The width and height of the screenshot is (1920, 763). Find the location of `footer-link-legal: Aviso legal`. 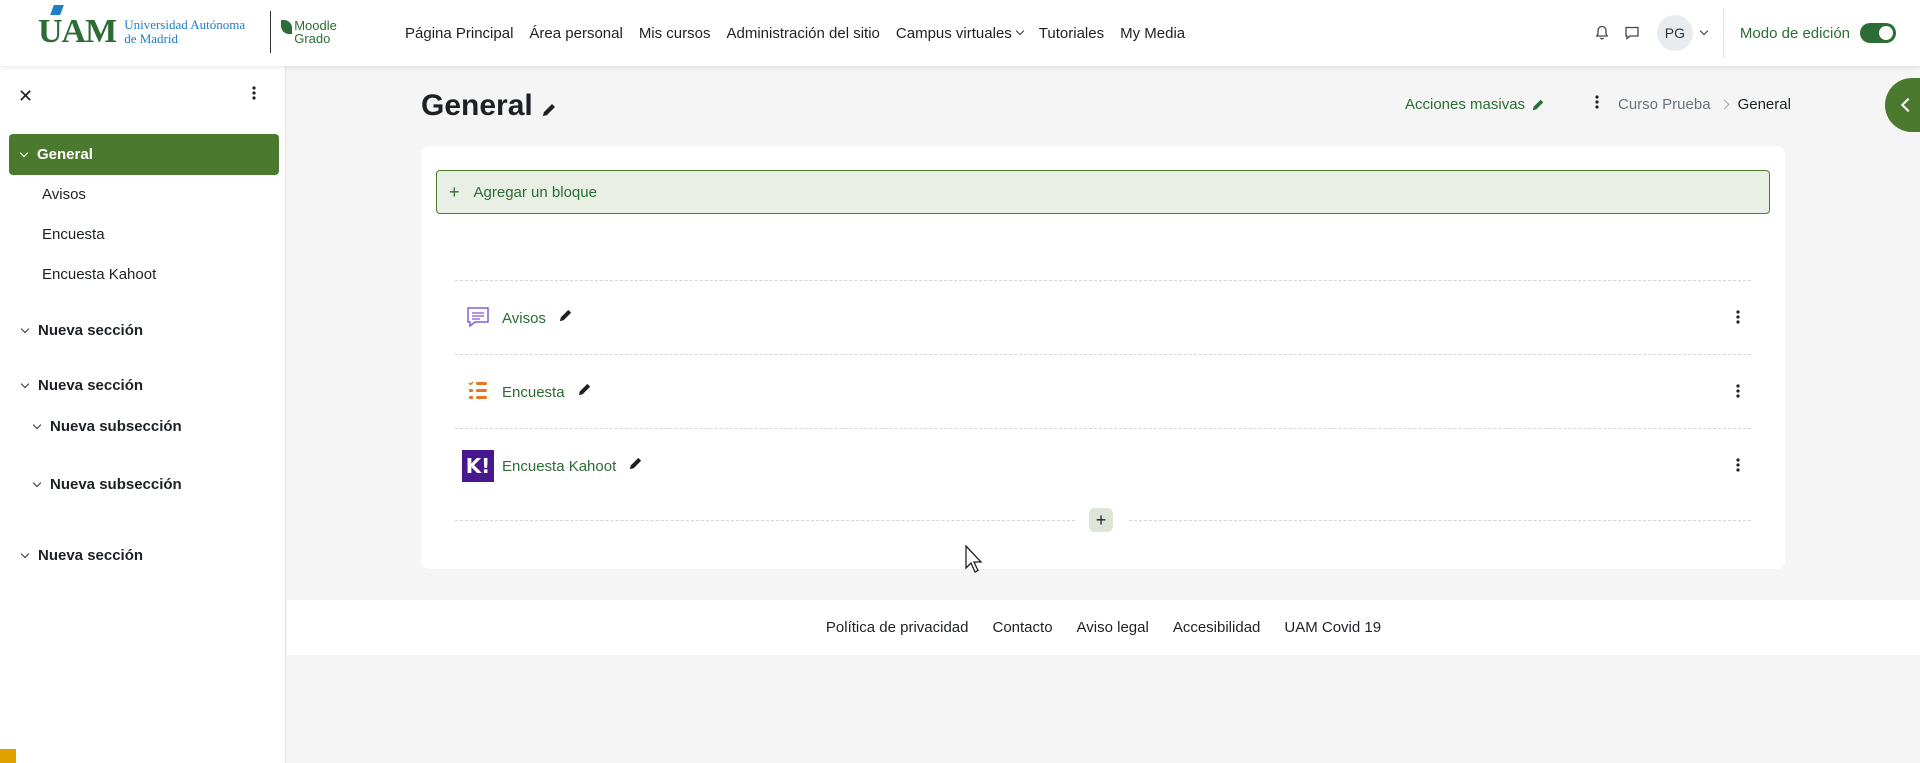

footer-link-legal: Aviso legal is located at coordinates (1113, 627).